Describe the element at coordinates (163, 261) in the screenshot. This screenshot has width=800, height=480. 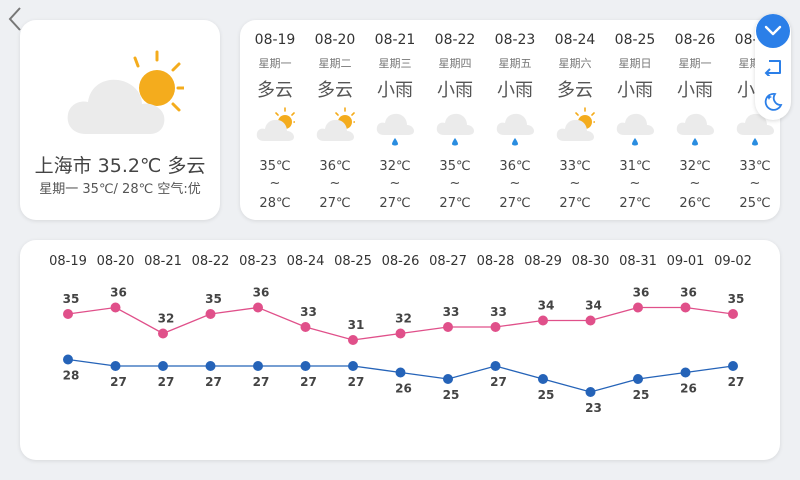
I see `x-tick-label: 08-21` at that location.